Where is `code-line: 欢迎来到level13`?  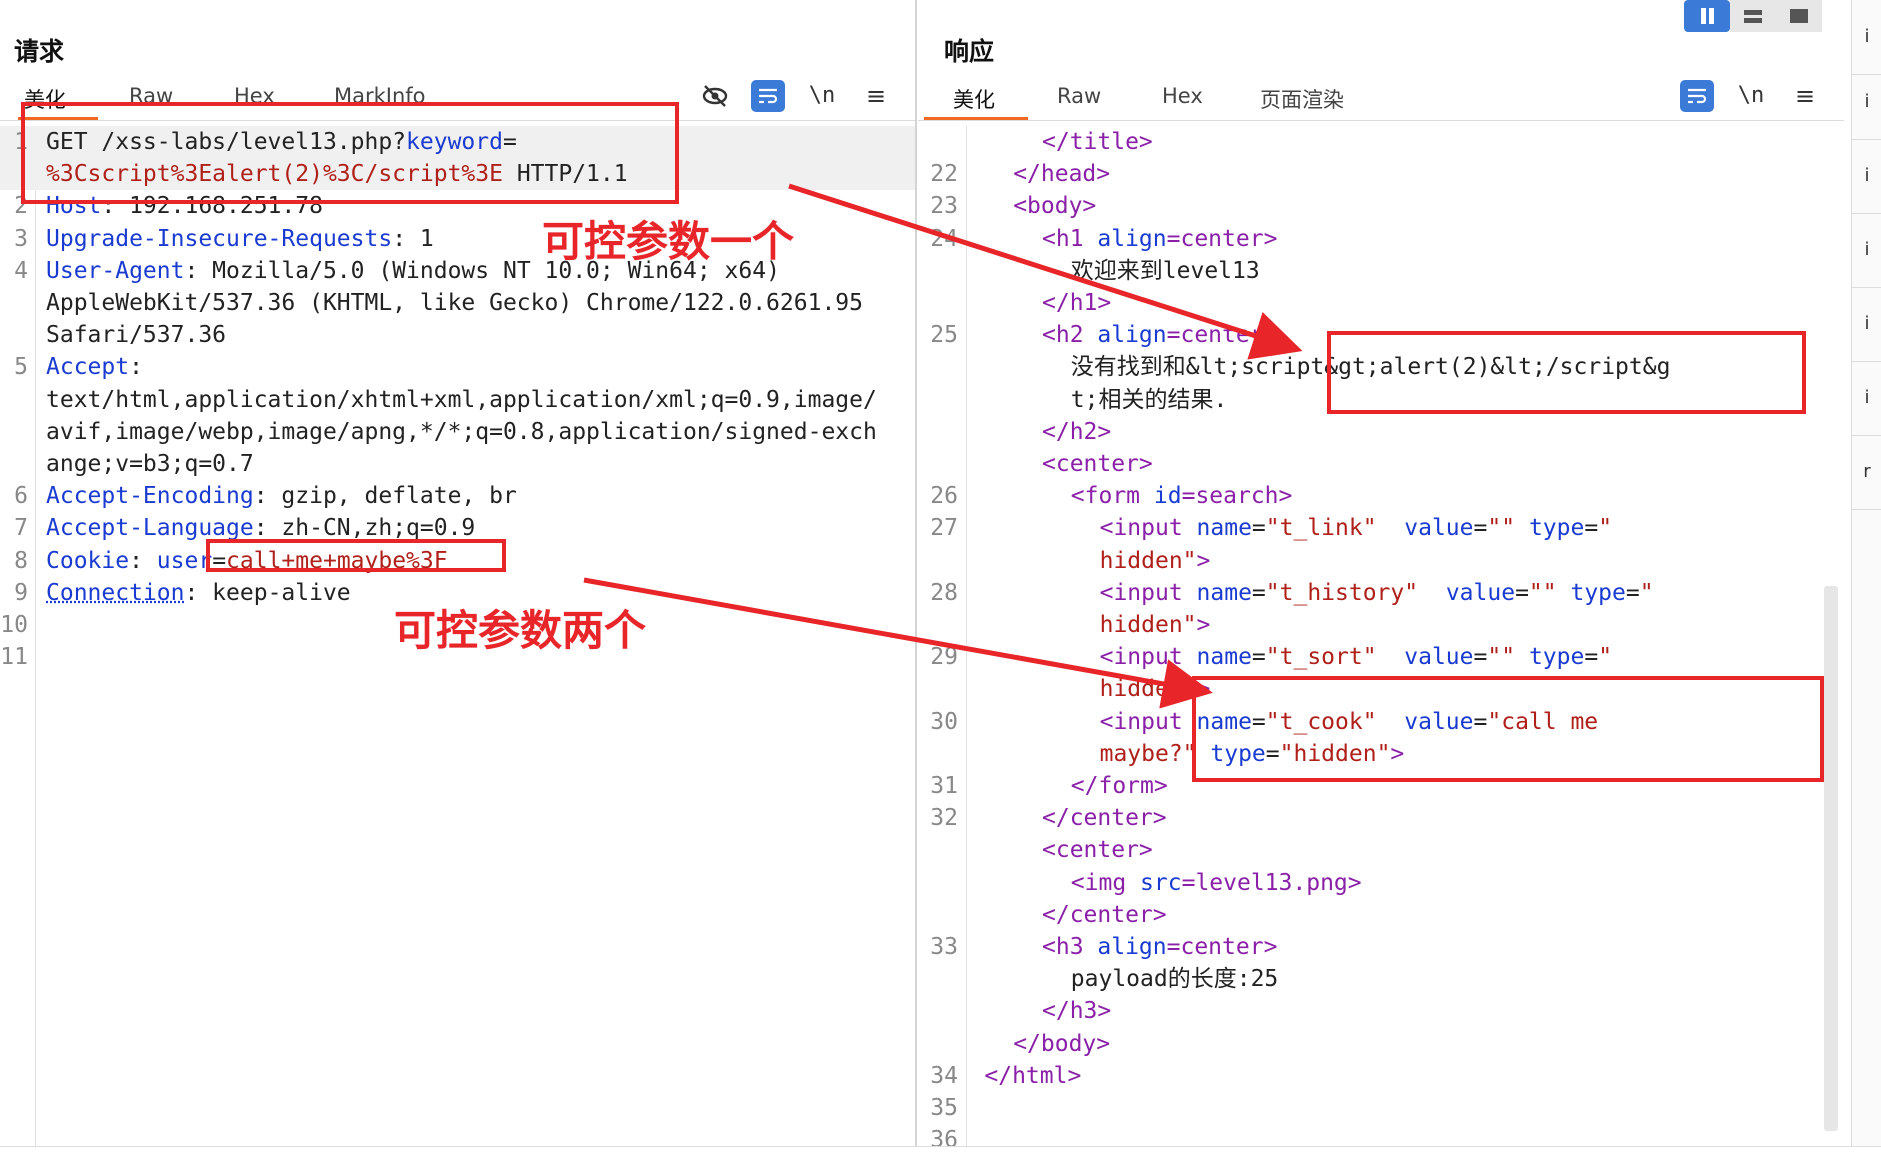 code-line: 欢迎来到level13 is located at coordinates (1381, 271).